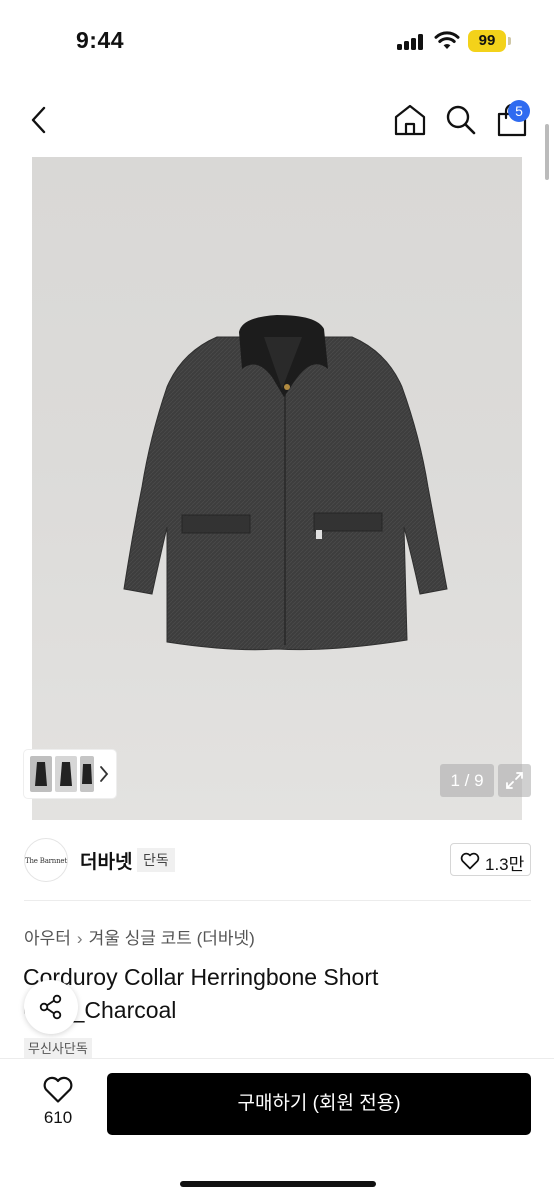 The image size is (554, 1200). Describe the element at coordinates (319, 1104) in the screenshot. I see `buy-button: 구매하기 (회원 전용)` at that location.